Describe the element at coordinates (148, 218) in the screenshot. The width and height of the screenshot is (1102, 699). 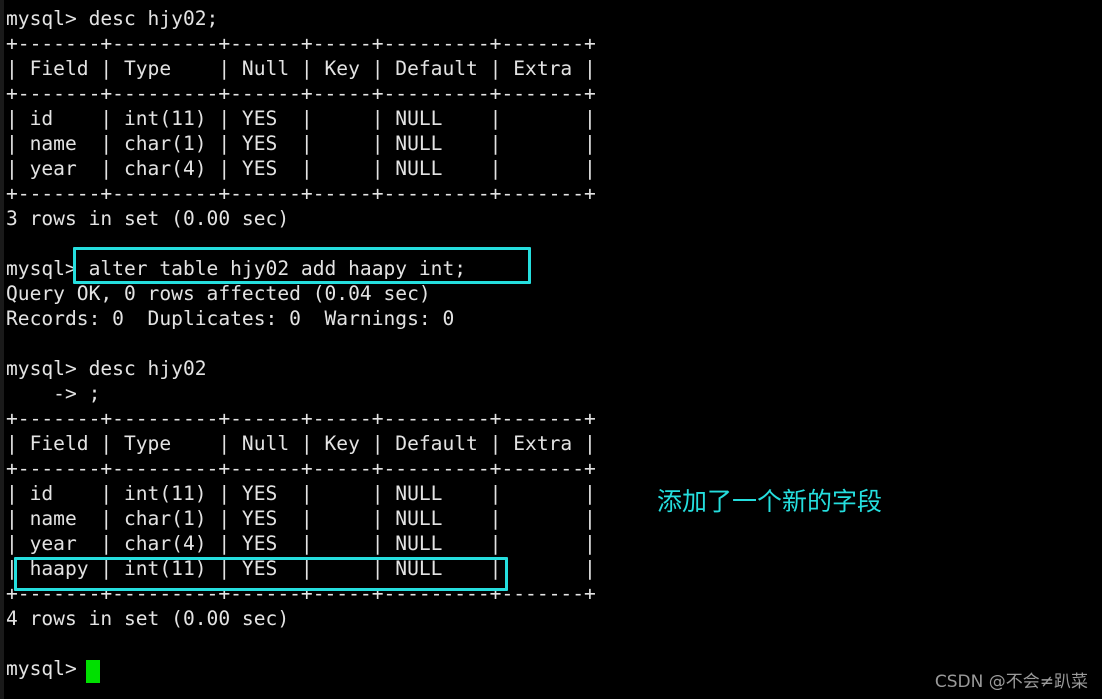
I see `terminal-line: 3 rows in set (0.00 sec)` at that location.